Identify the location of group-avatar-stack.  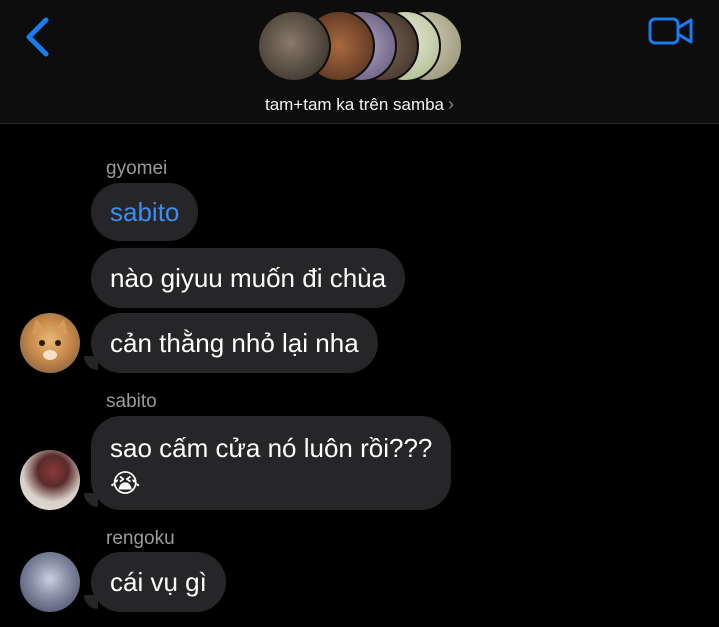
(360, 47).